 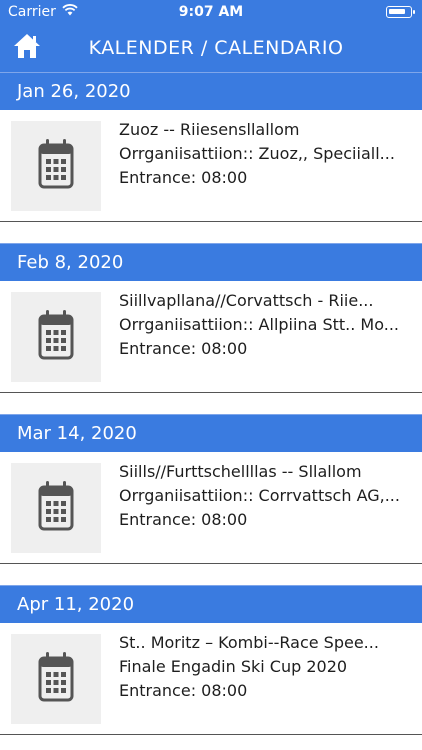 I want to click on event-organisation: Finale Engadin Ski Cup 2020, so click(x=233, y=666).